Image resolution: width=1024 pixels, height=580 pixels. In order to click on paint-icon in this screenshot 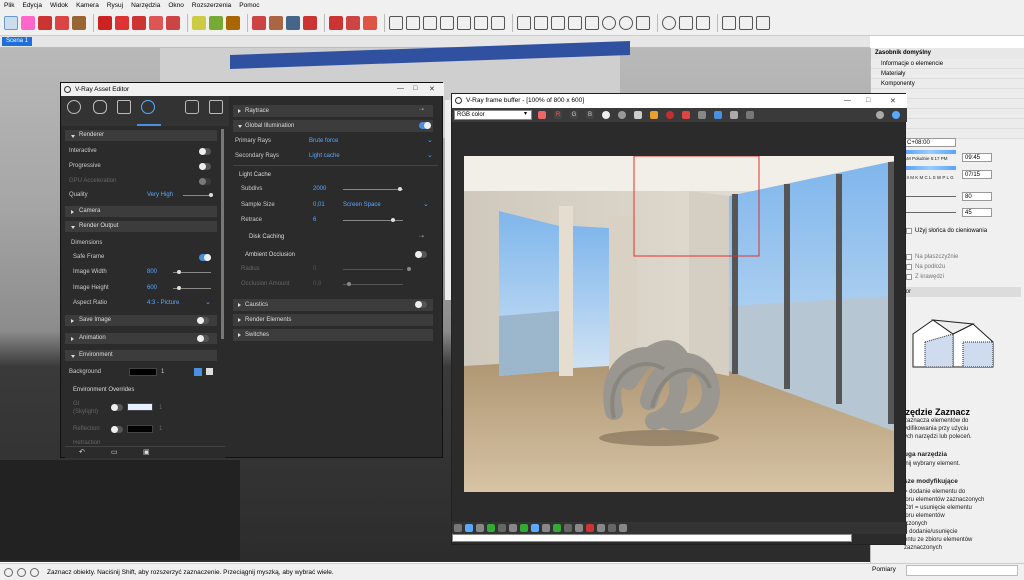, I will do `click(233, 23)`.